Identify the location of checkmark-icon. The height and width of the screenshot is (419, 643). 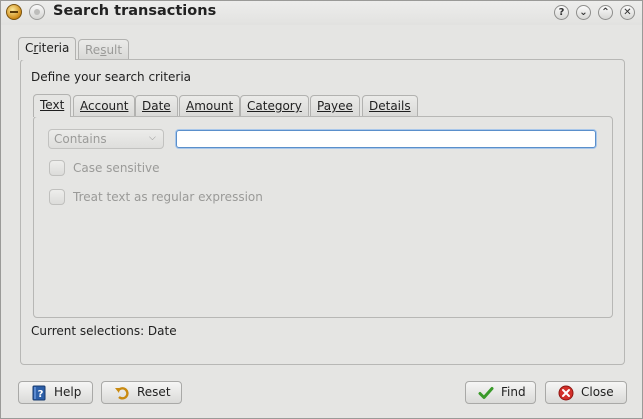
(486, 393).